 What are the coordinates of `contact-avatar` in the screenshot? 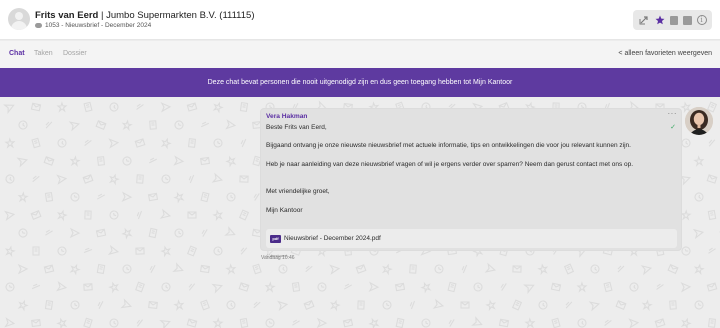 It's located at (19, 19).